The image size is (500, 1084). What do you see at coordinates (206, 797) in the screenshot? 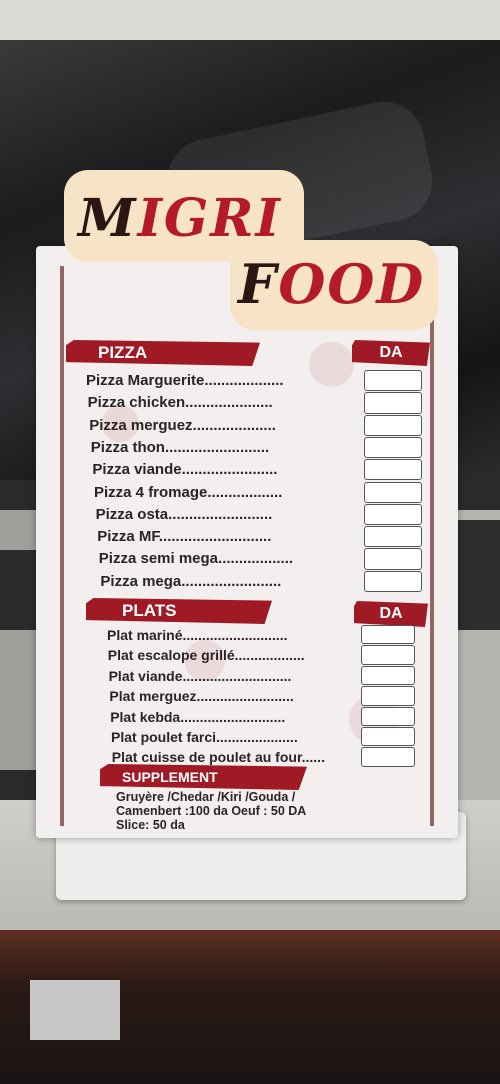
I see `supplement-line-1: Gruyère /Chedar /Kiri /Gouda /` at bounding box center [206, 797].